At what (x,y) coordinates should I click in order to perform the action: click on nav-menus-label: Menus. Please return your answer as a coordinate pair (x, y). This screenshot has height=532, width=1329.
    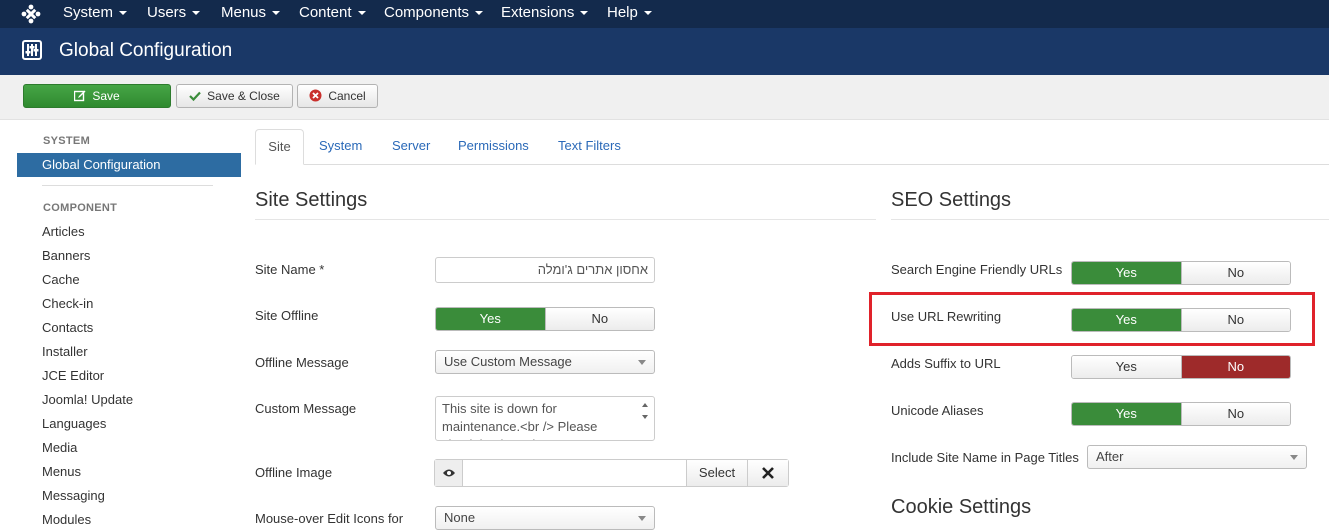
    Looking at the image, I should click on (244, 12).